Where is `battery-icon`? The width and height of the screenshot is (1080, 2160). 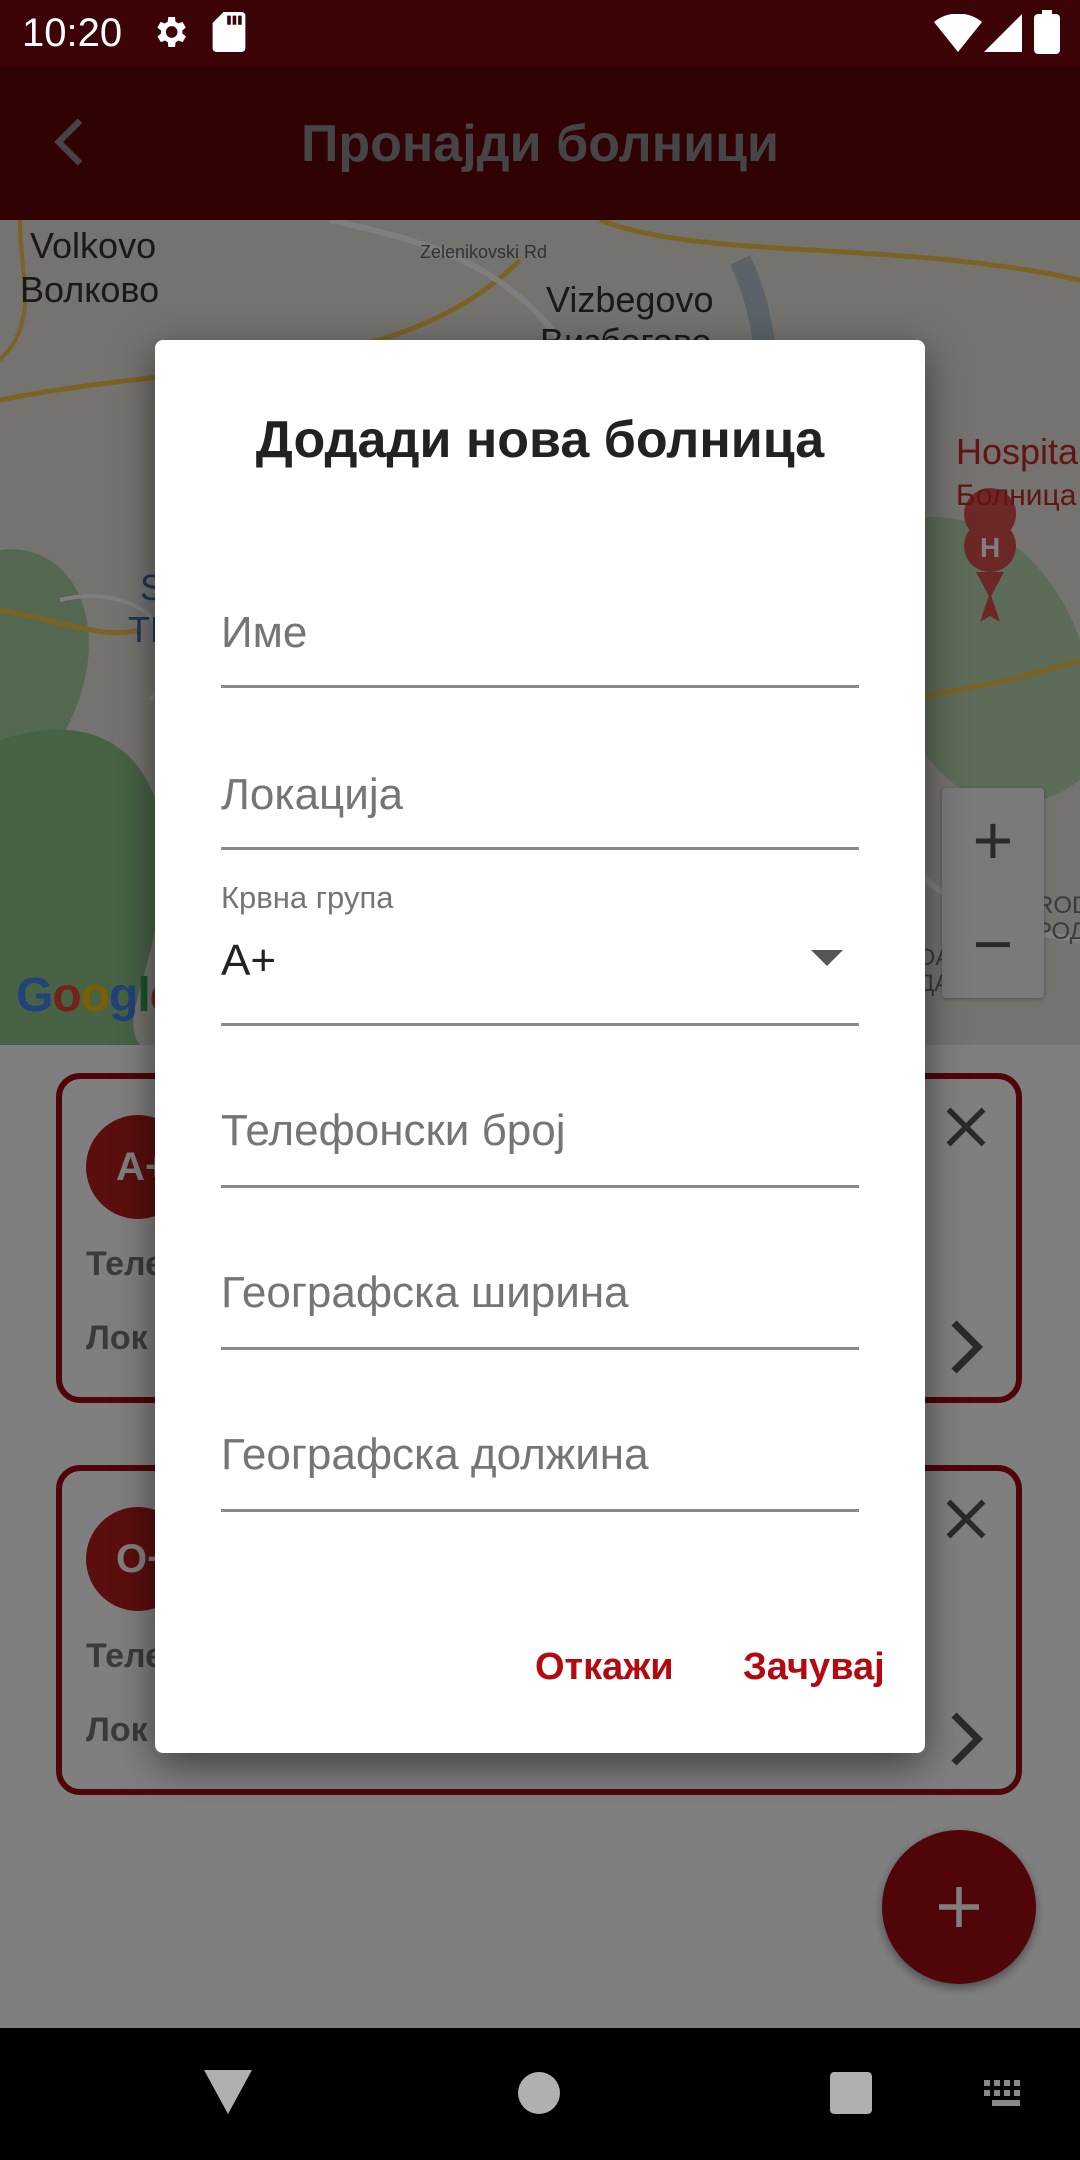 battery-icon is located at coordinates (1047, 34).